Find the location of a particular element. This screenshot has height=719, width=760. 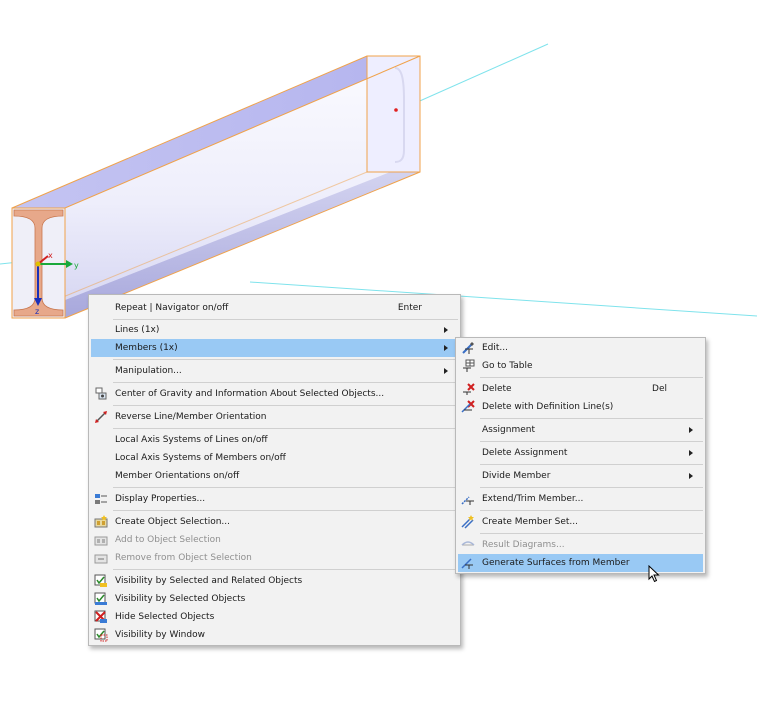

reverse-orientation-icon is located at coordinates (101, 417).